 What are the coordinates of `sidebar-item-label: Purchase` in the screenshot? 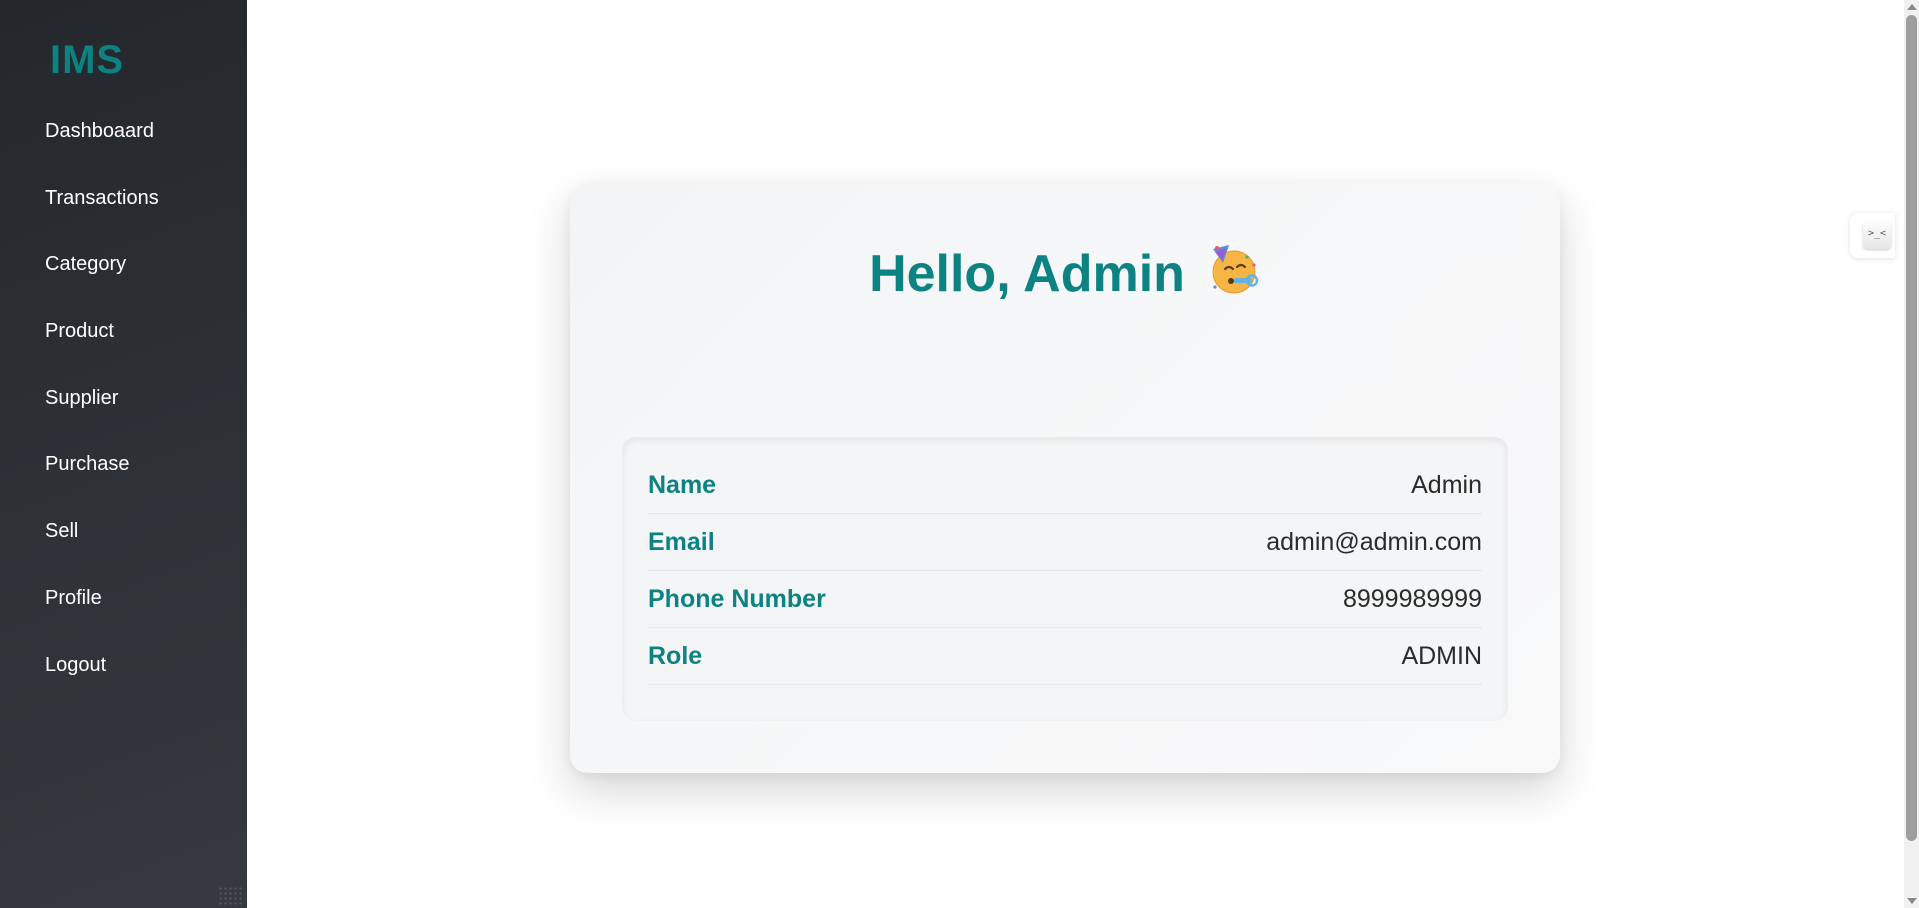 It's located at (87, 464).